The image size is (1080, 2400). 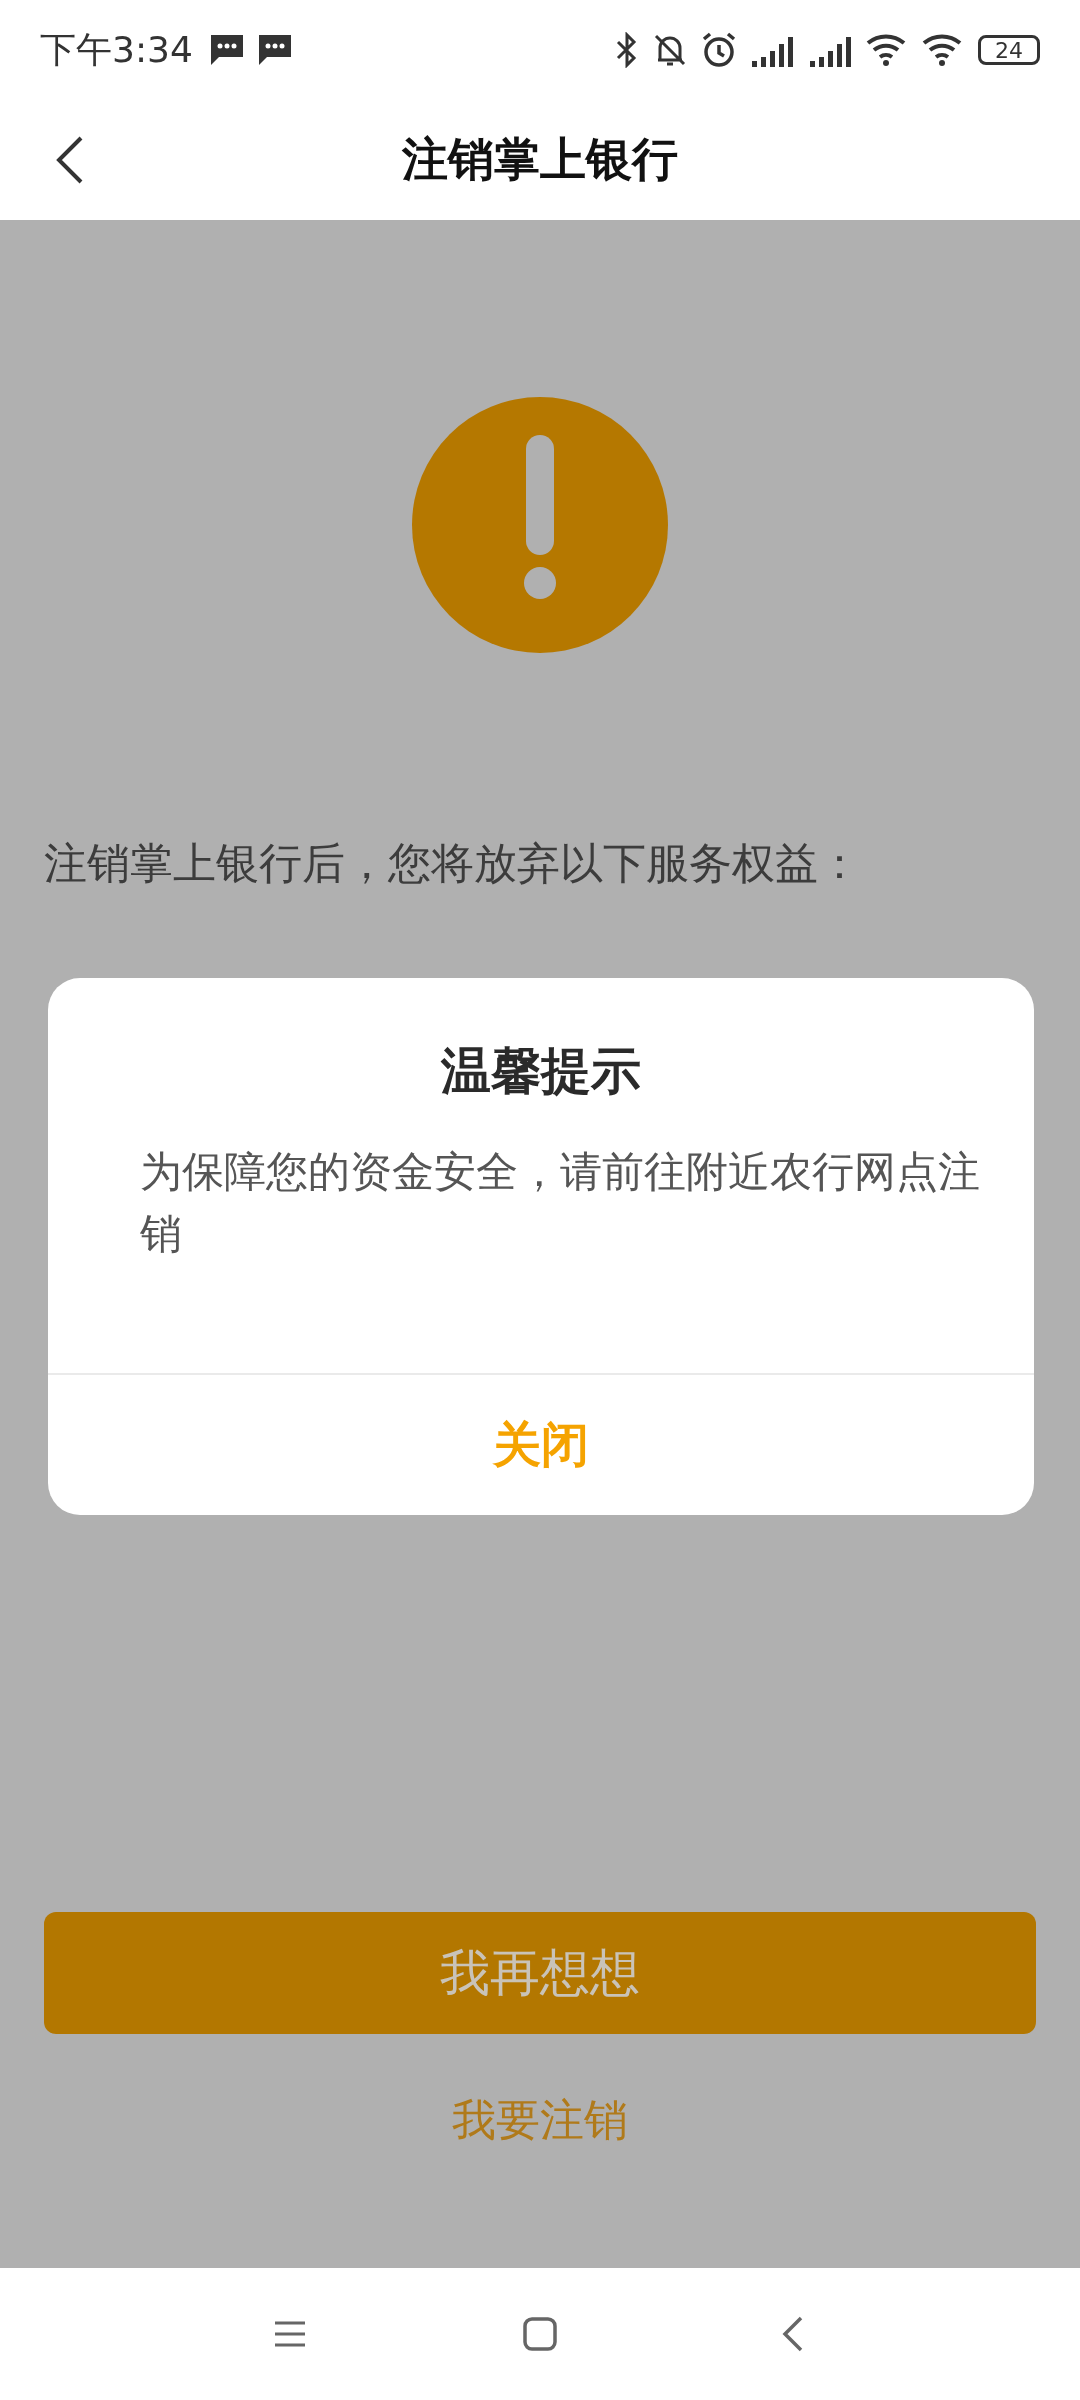 What do you see at coordinates (719, 50) in the screenshot?
I see `alarm-icon` at bounding box center [719, 50].